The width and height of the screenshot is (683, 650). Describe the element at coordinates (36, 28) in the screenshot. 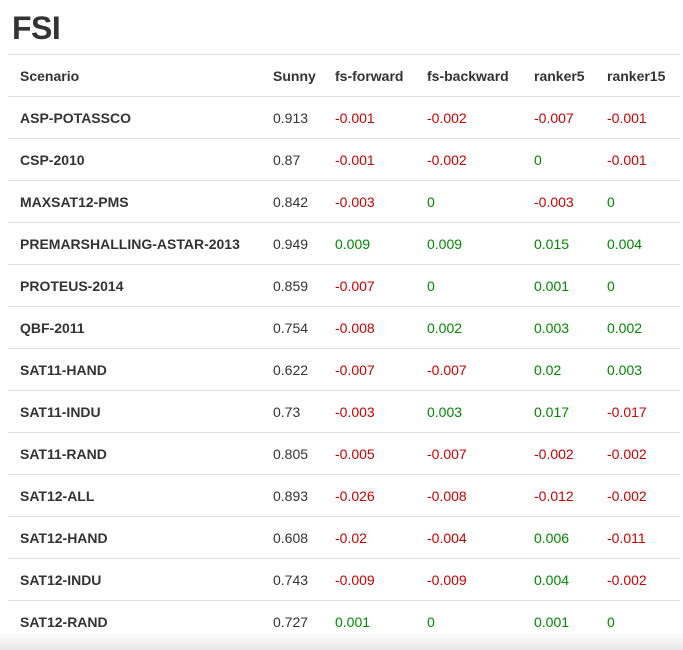

I see `page-title: FSI` at that location.